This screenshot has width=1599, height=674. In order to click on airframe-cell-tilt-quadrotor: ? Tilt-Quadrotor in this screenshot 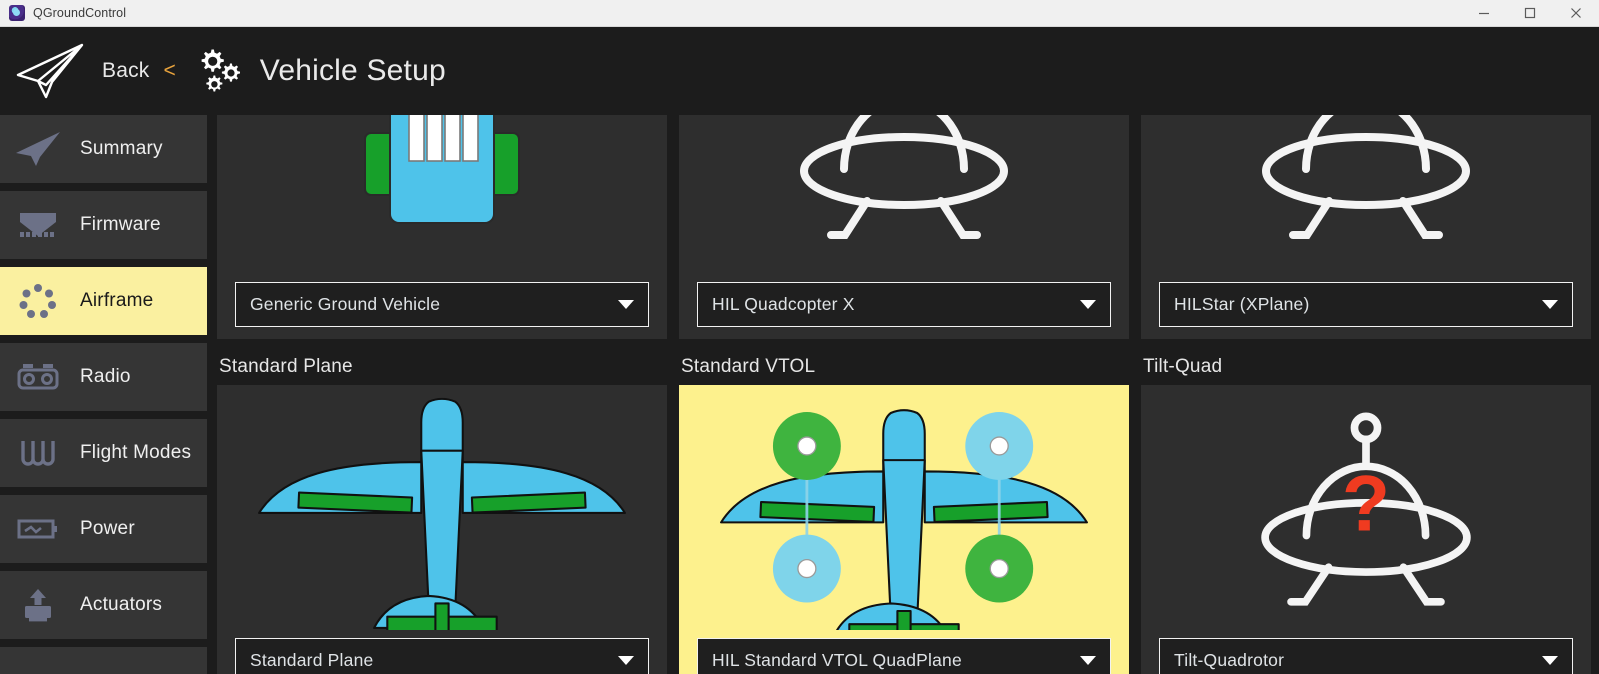, I will do `click(1366, 529)`.